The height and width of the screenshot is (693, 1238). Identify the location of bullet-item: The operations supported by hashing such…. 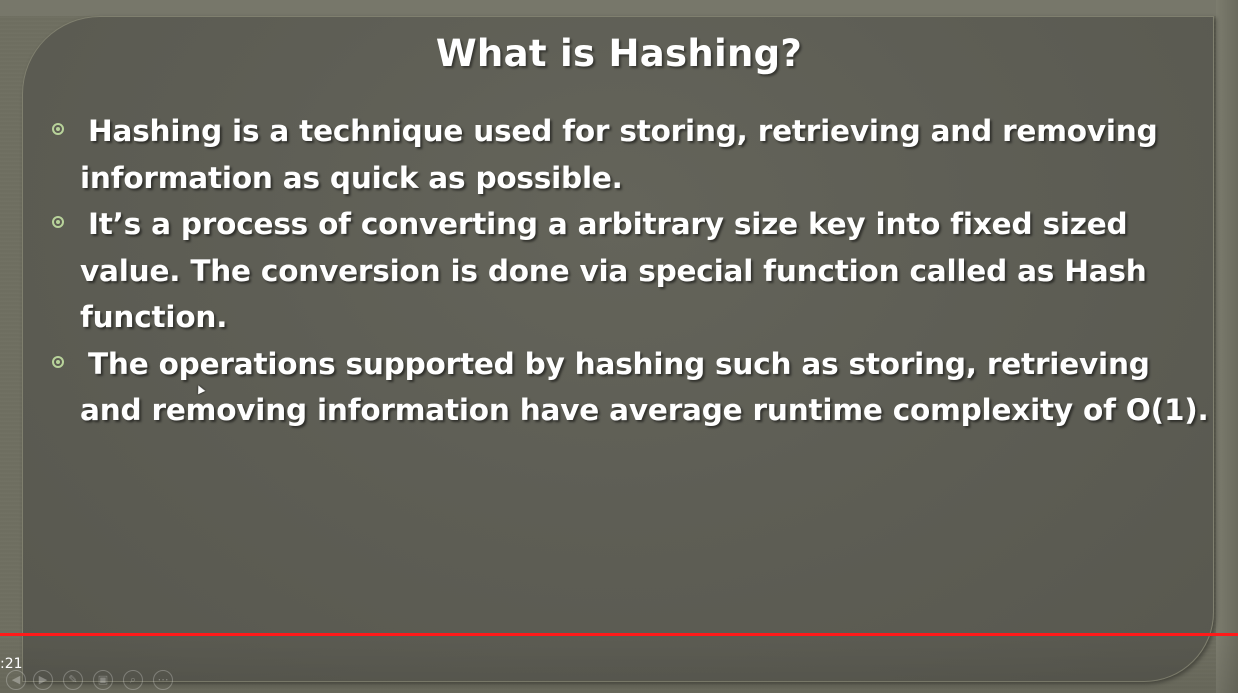
(630, 387).